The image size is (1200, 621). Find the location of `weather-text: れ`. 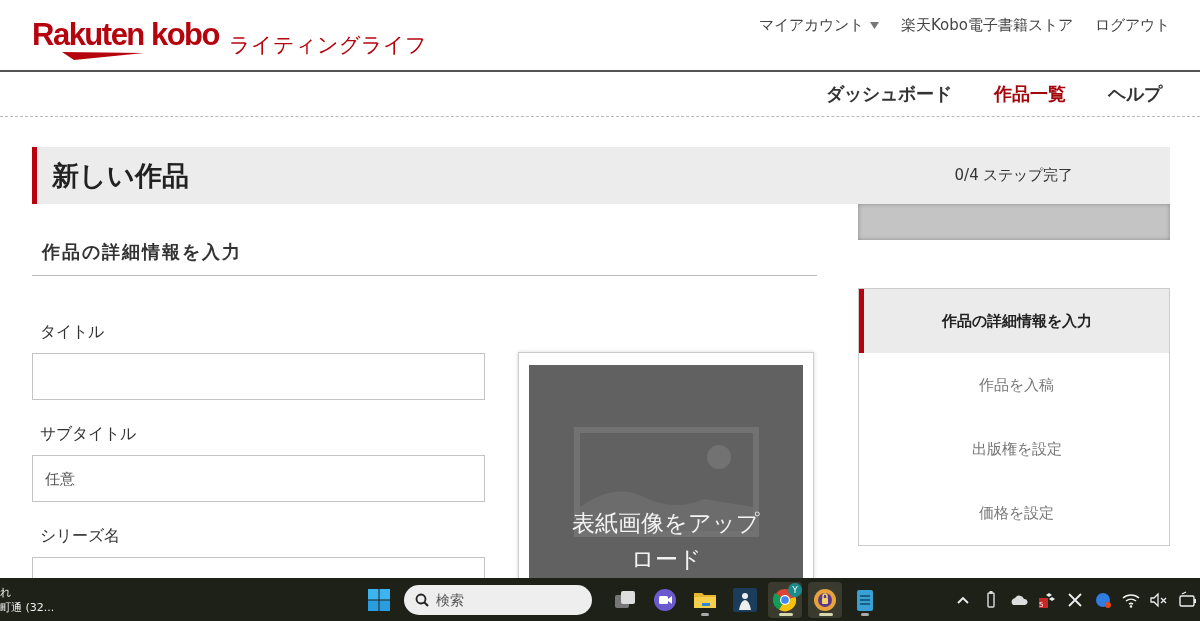

weather-text: れ is located at coordinates (6, 592).